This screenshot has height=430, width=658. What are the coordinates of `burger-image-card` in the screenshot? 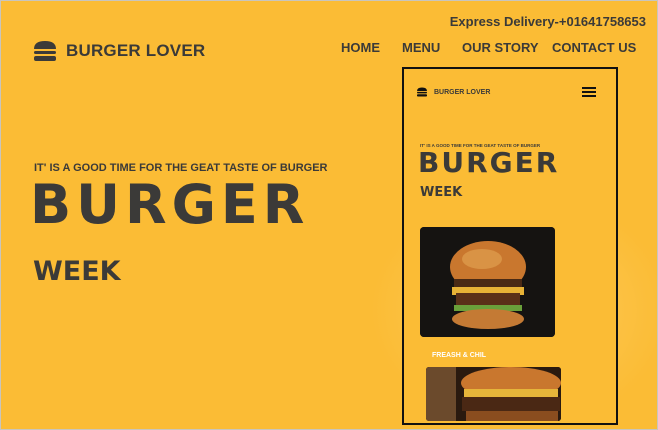 It's located at (487, 282).